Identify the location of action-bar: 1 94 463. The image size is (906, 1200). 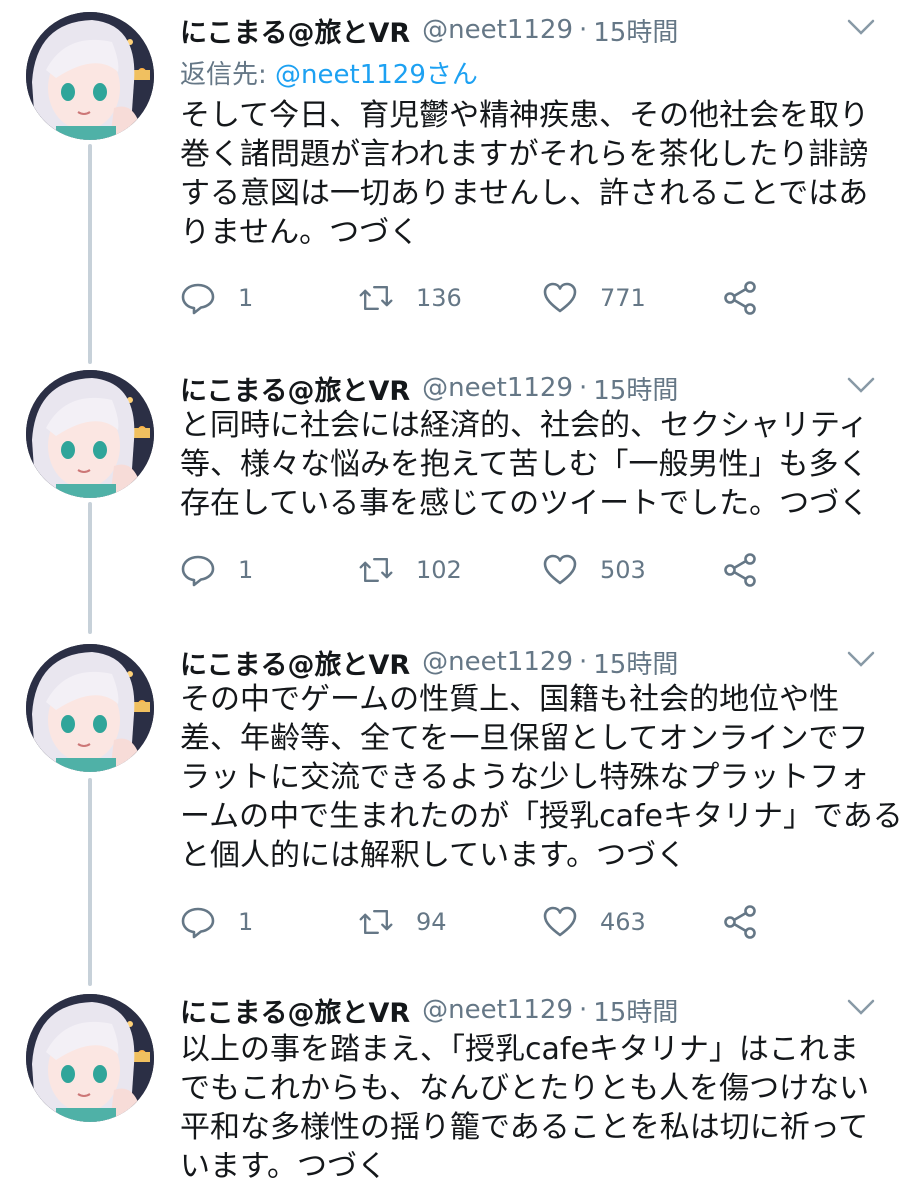
(490, 922).